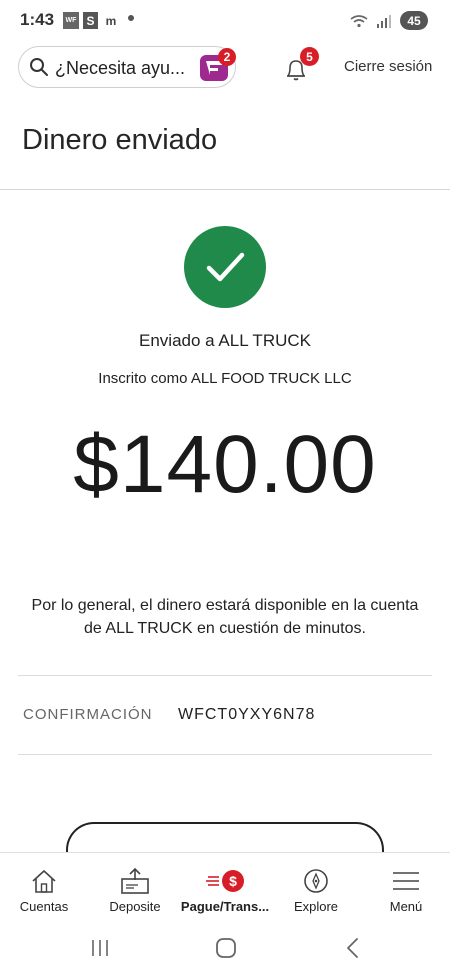  I want to click on nav-label: Deposite, so click(135, 906).